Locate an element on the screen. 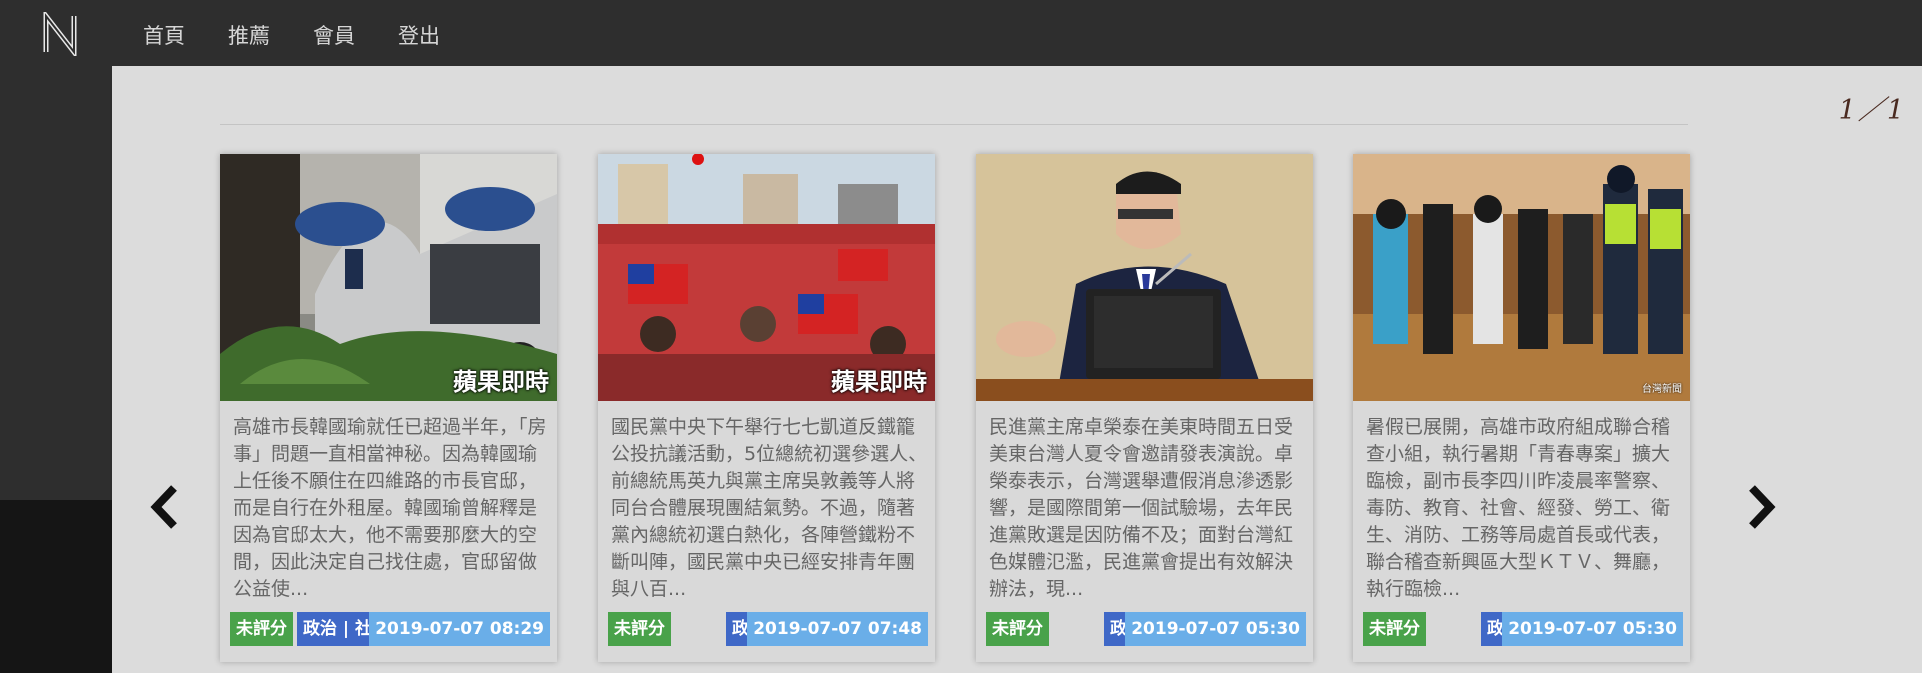  nav-logout: 登出 is located at coordinates (419, 35).